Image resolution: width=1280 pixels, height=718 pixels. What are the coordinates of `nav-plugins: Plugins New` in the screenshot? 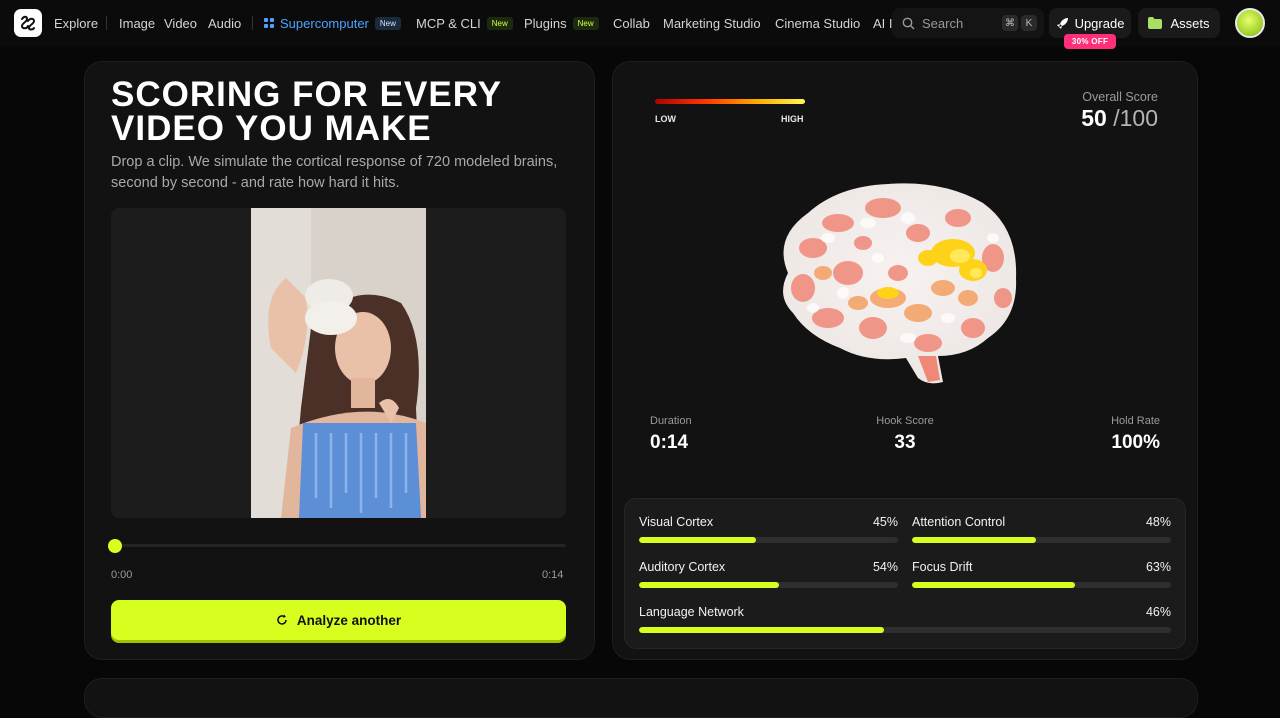 It's located at (561, 23).